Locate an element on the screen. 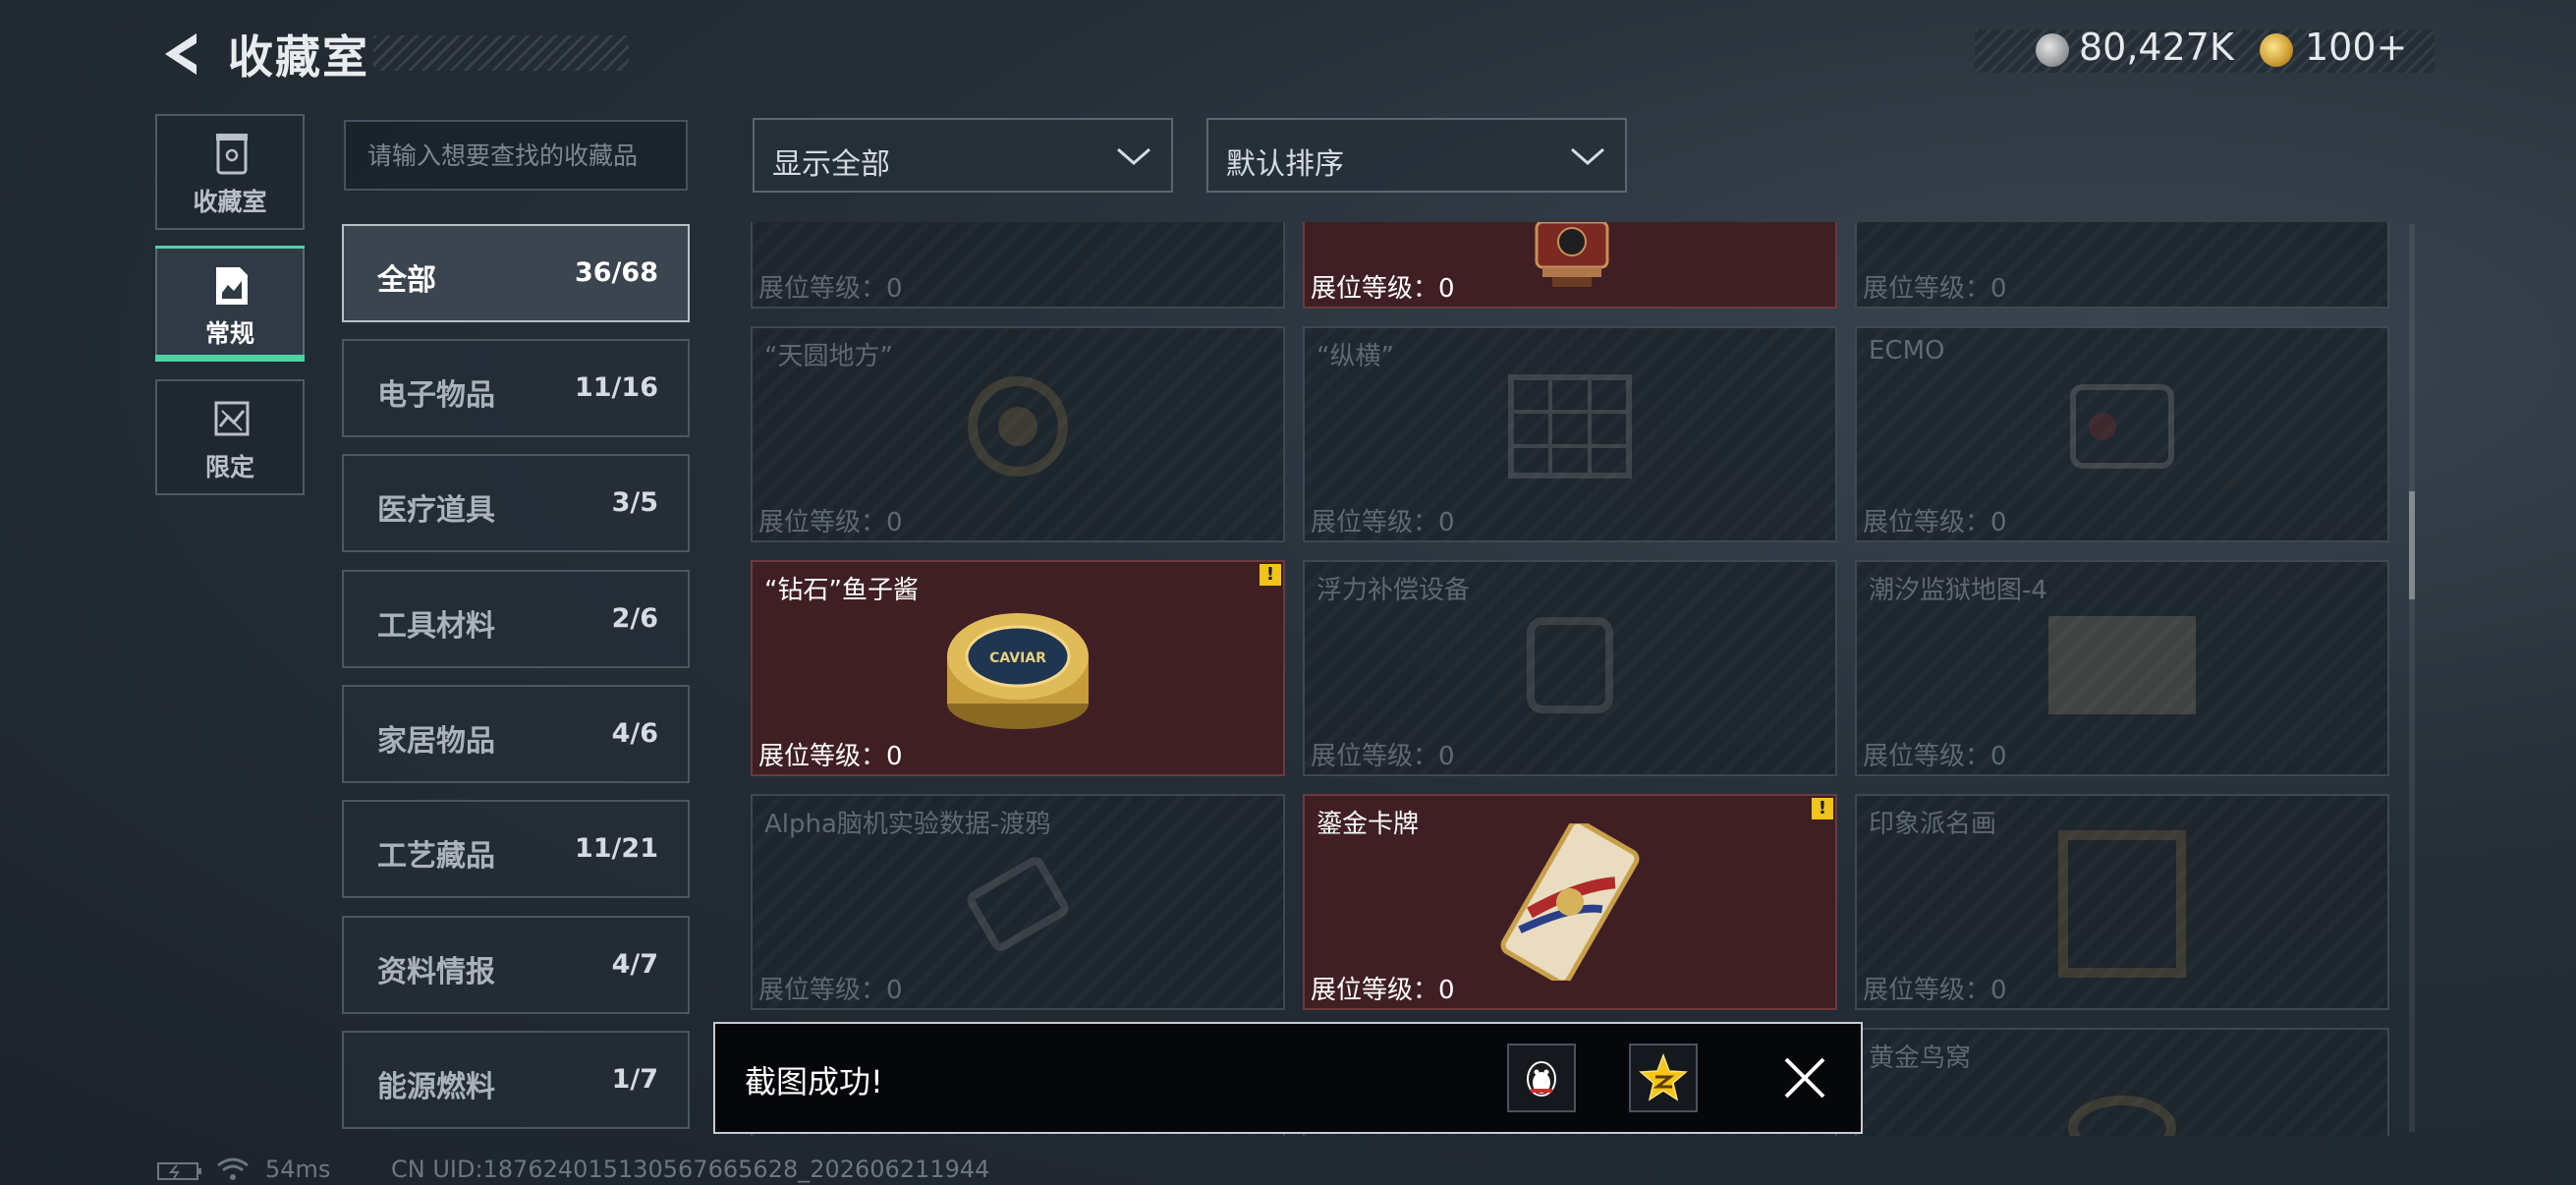 The image size is (2576, 1185). item-name: 浮力补偿设备 is located at coordinates (1393, 591).